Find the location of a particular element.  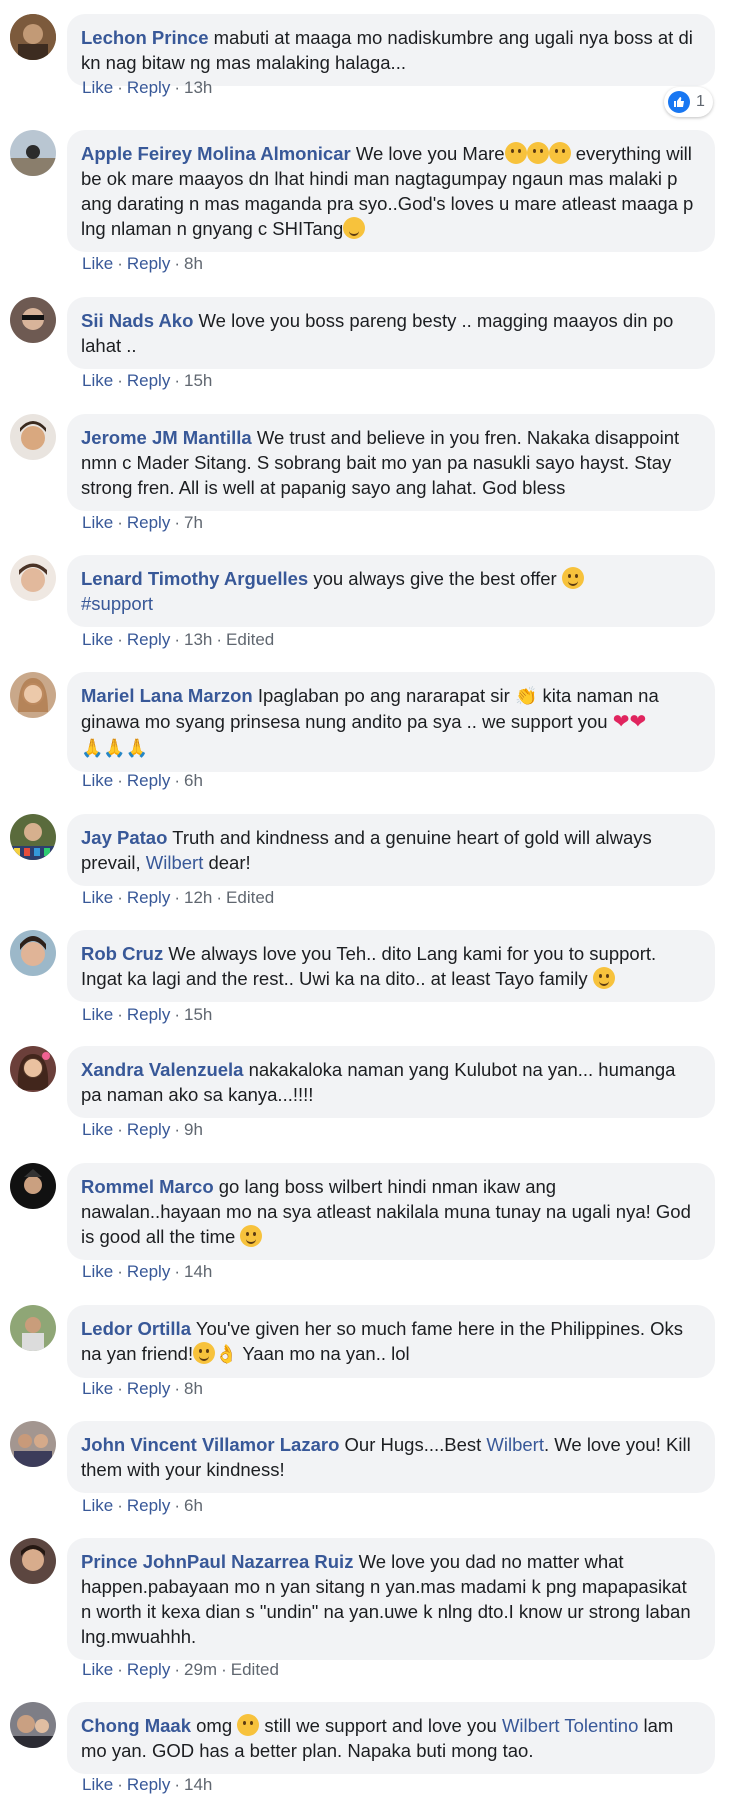

comment-actions: Like · Reply · 7h is located at coordinates (142, 522).